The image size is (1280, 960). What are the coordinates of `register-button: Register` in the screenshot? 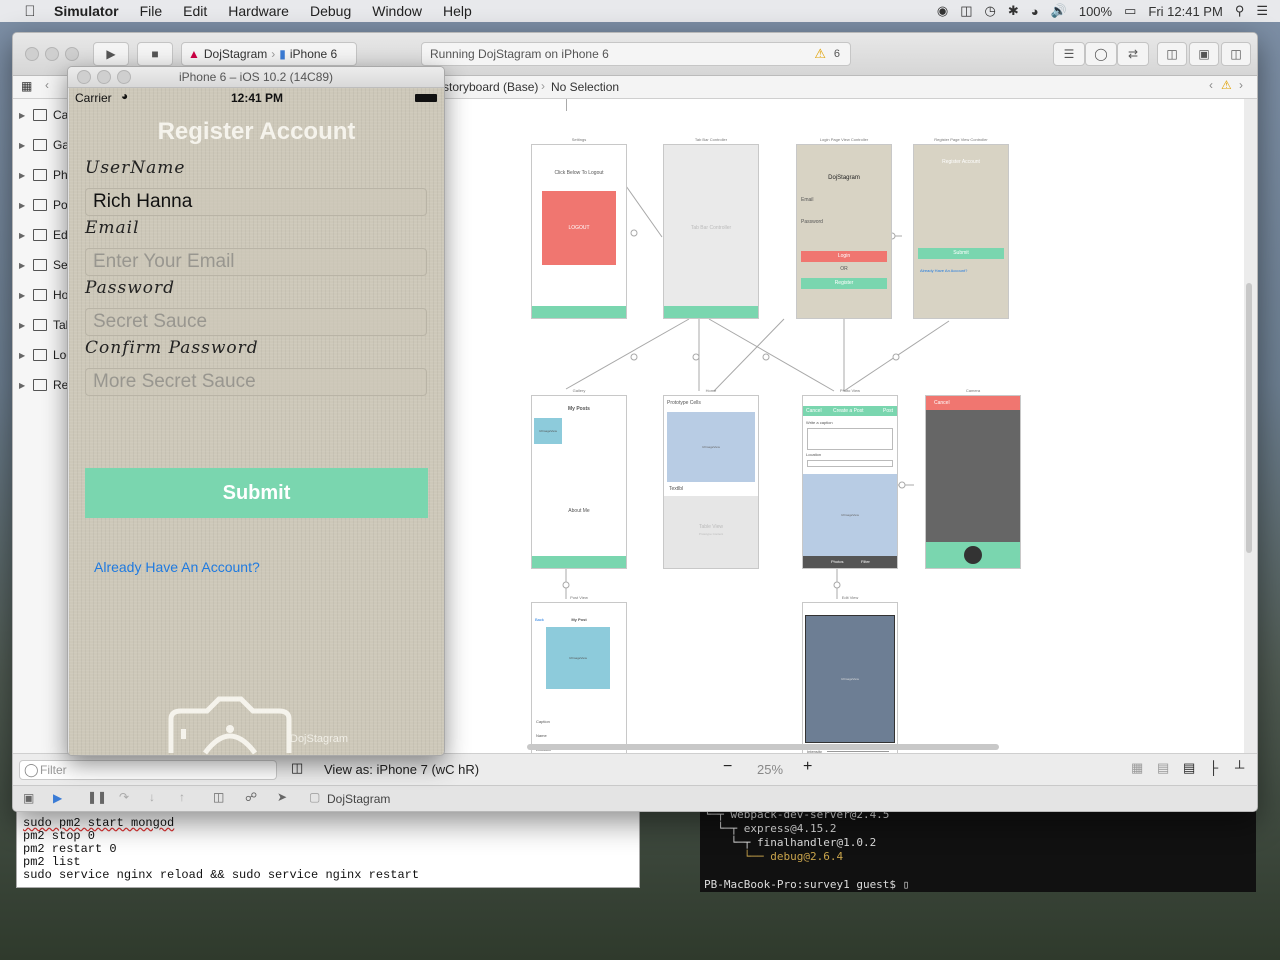 It's located at (844, 283).